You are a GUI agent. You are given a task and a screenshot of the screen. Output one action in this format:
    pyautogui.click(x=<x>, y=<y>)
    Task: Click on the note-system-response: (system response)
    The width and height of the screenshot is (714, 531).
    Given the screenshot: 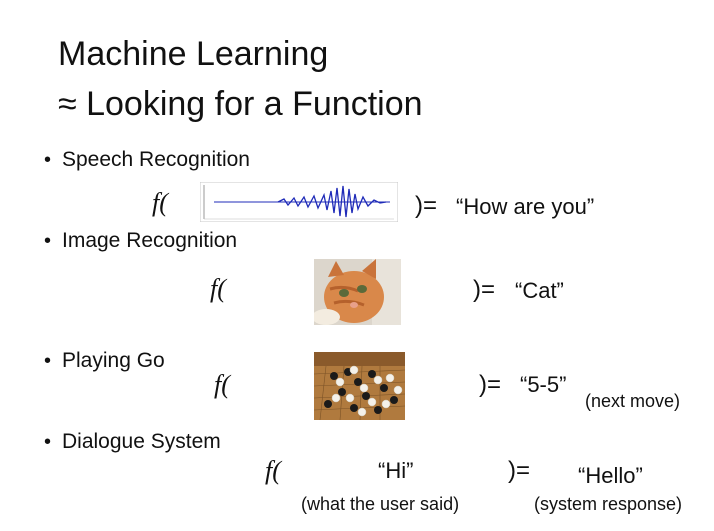 What is the action you would take?
    pyautogui.click(x=608, y=504)
    